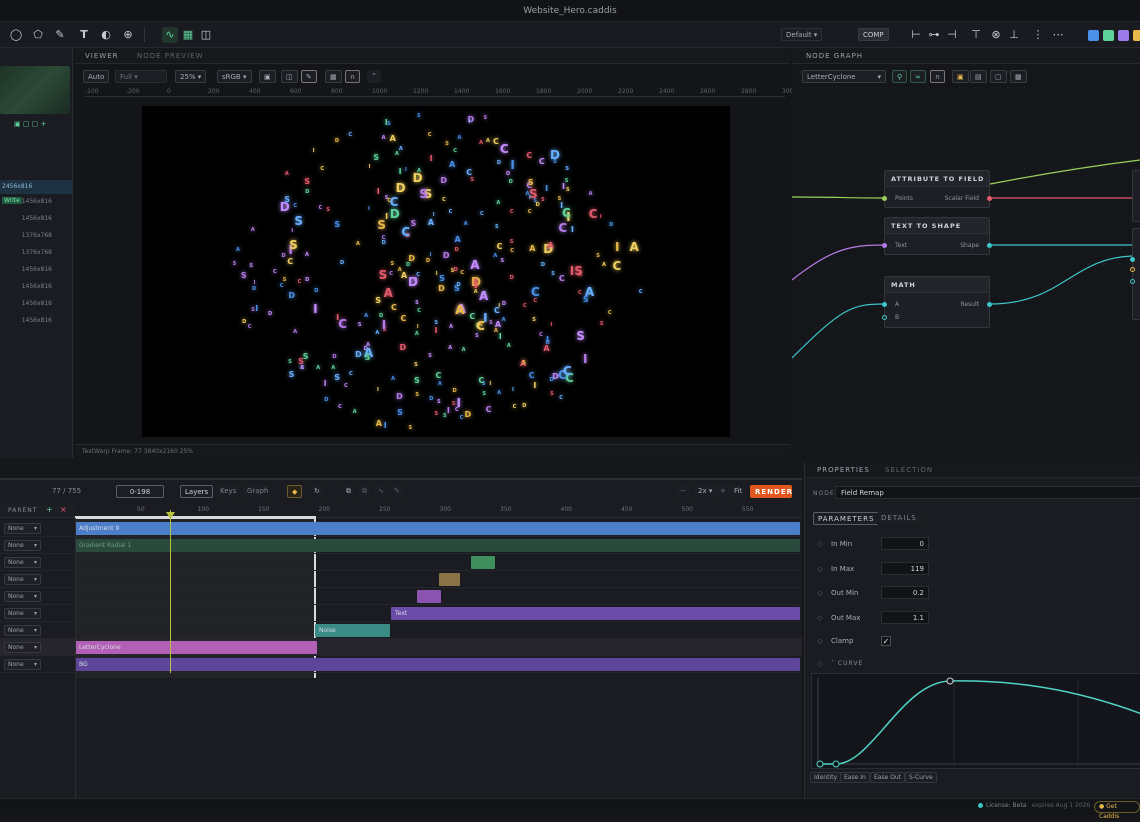  Describe the element at coordinates (267, 76) in the screenshot. I see `snapshot-icon: ▣` at that location.